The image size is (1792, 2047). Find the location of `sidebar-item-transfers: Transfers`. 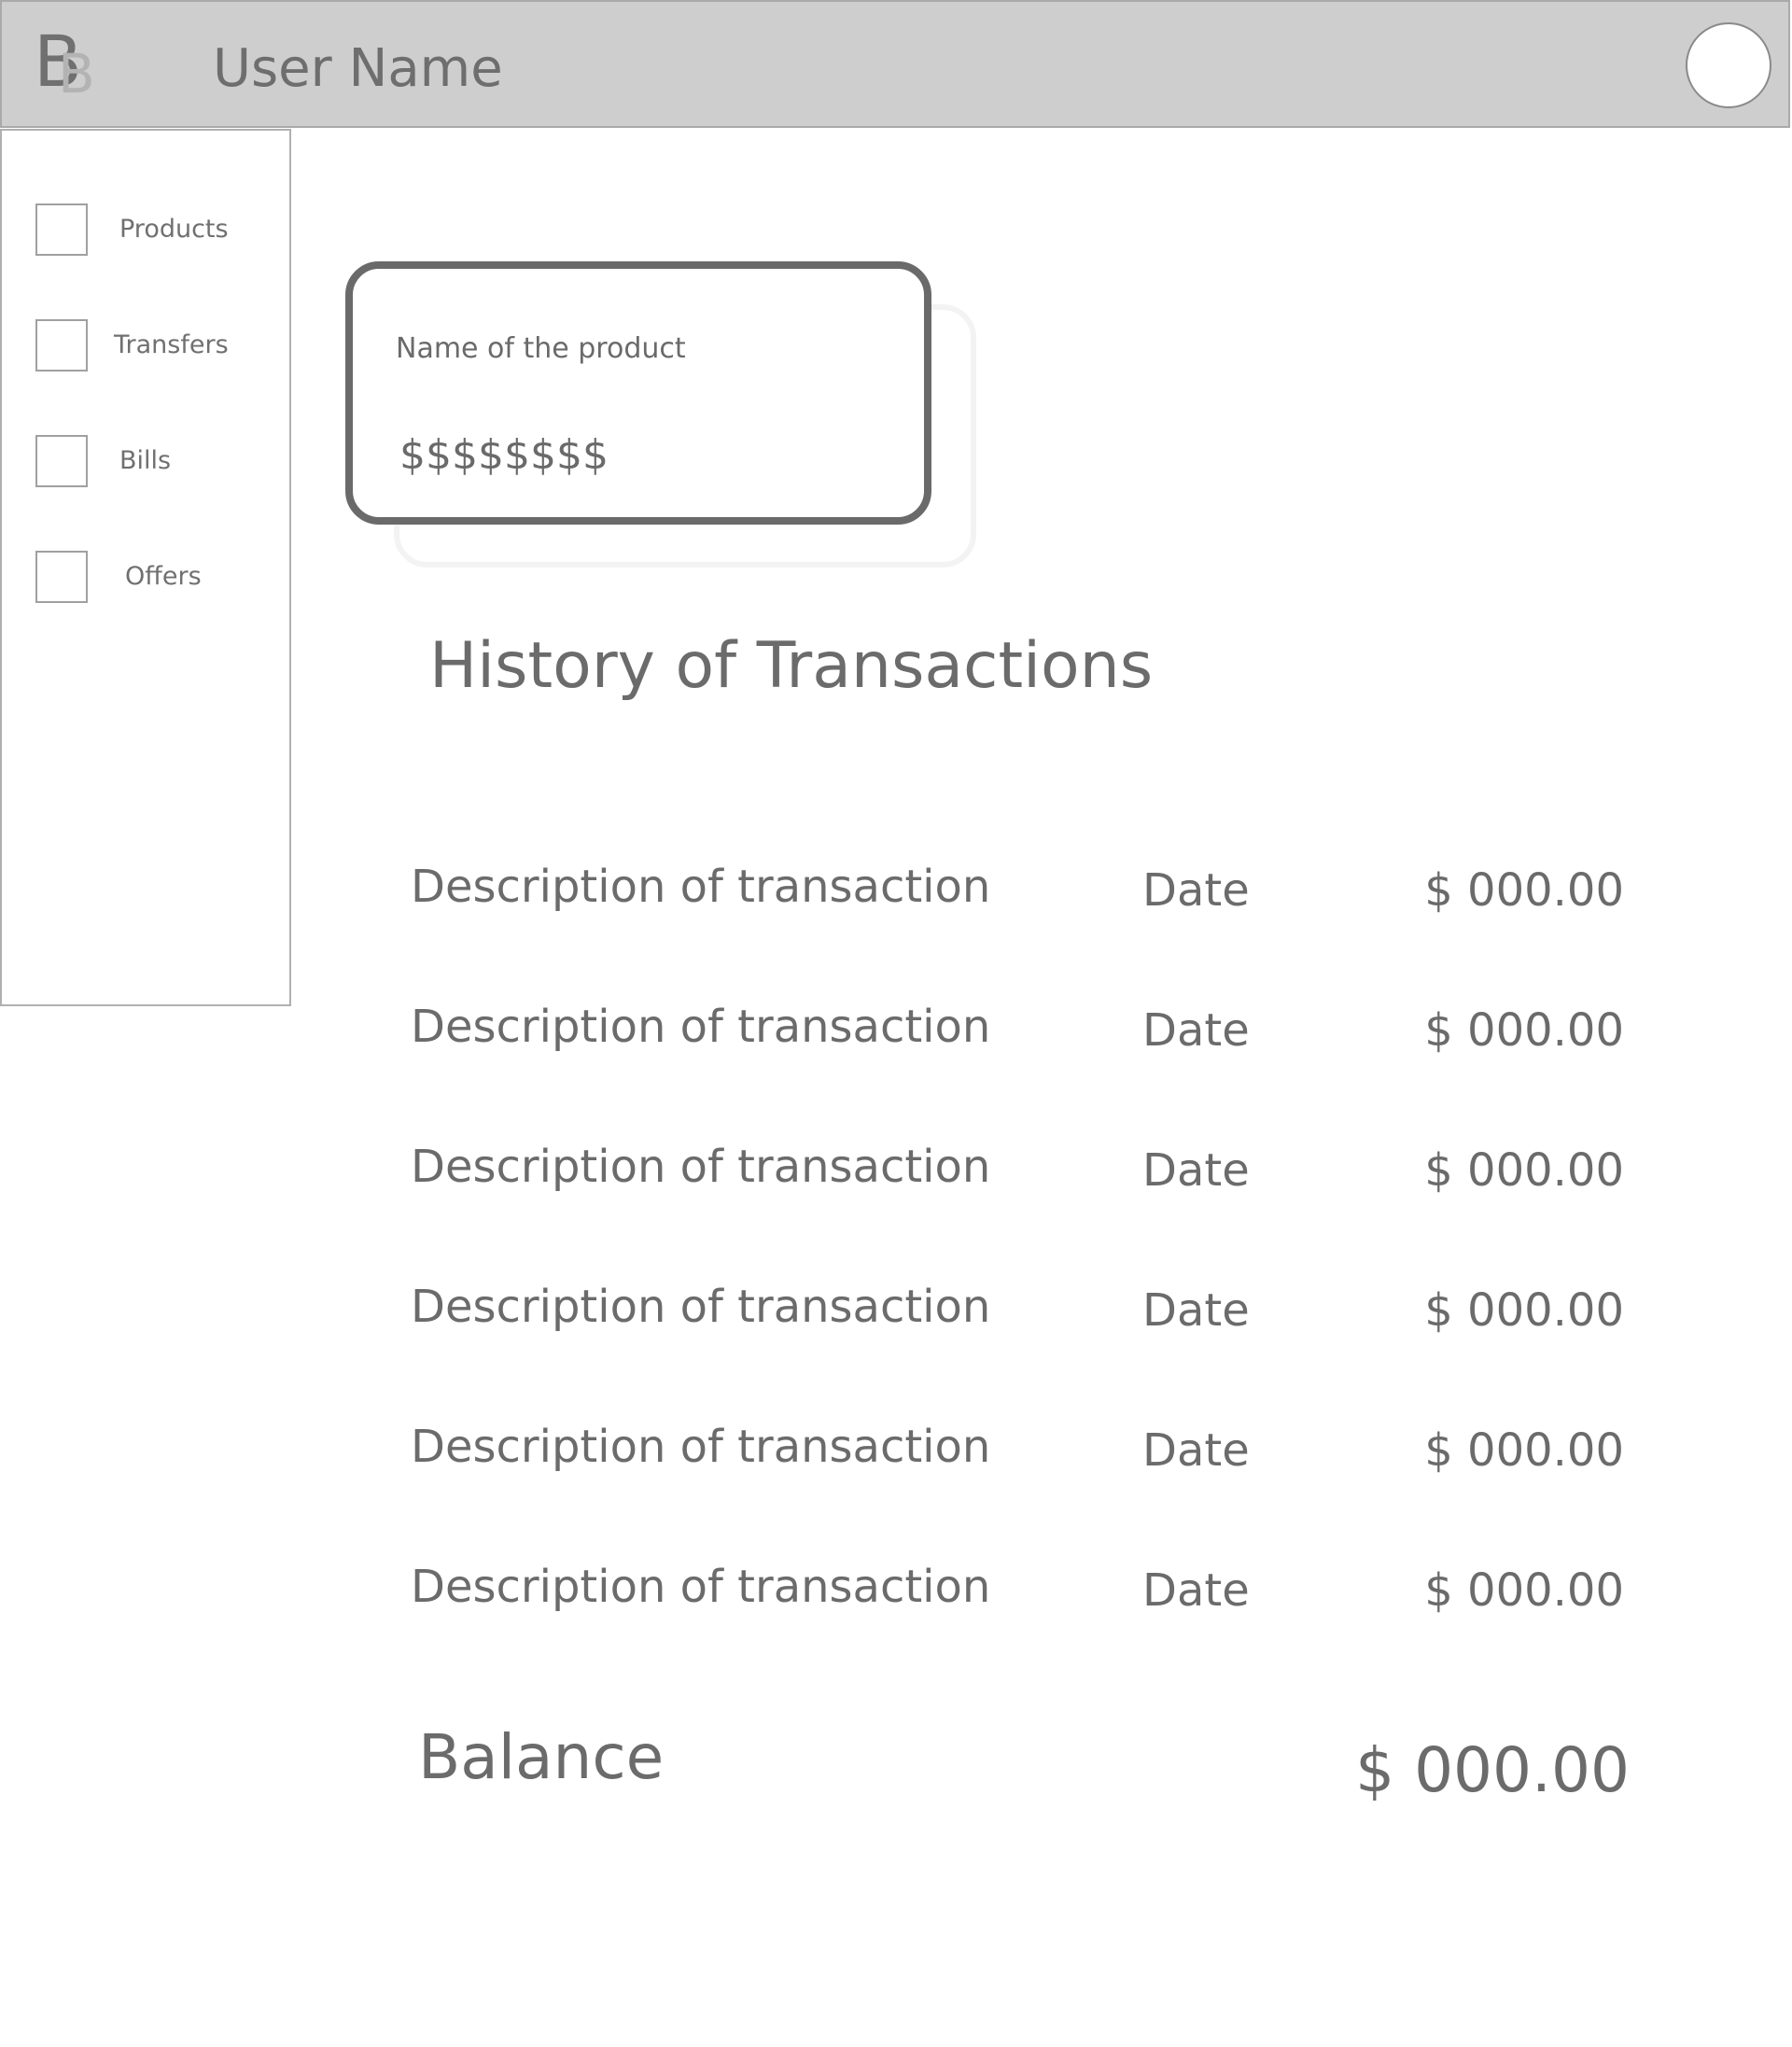

sidebar-item-transfers: Transfers is located at coordinates (161, 345).